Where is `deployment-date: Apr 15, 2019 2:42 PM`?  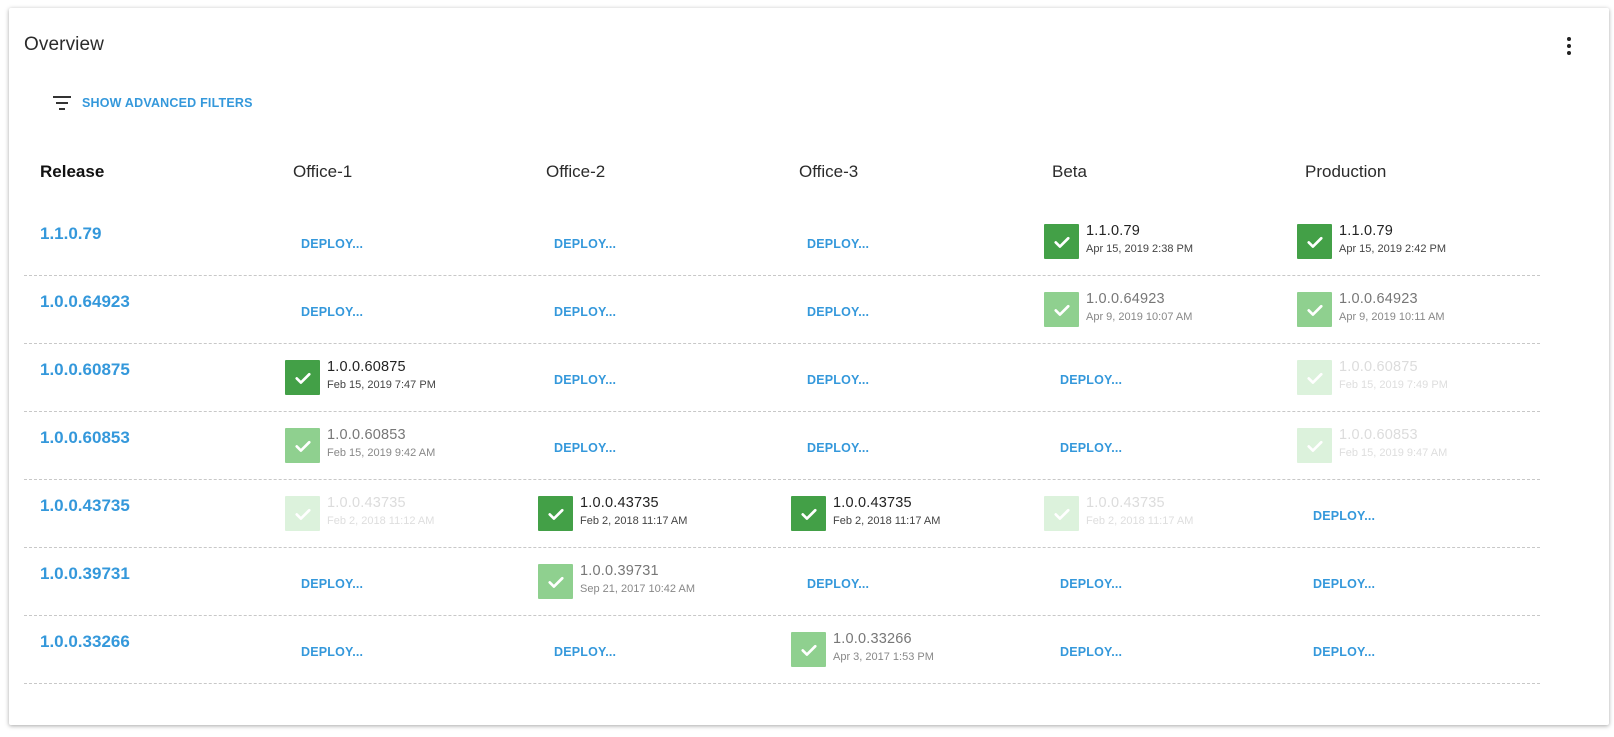 deployment-date: Apr 15, 2019 2:42 PM is located at coordinates (1393, 249).